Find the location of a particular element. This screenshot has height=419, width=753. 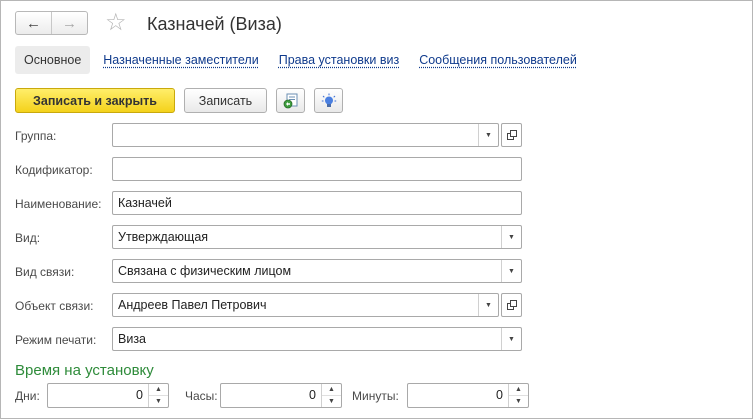

tab-deputies: Назначенные заместители is located at coordinates (180, 60).